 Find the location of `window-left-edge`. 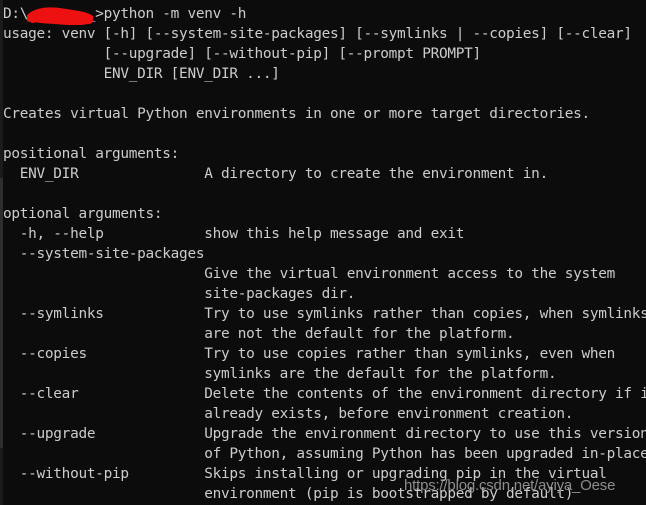

window-left-edge is located at coordinates (1, 252).